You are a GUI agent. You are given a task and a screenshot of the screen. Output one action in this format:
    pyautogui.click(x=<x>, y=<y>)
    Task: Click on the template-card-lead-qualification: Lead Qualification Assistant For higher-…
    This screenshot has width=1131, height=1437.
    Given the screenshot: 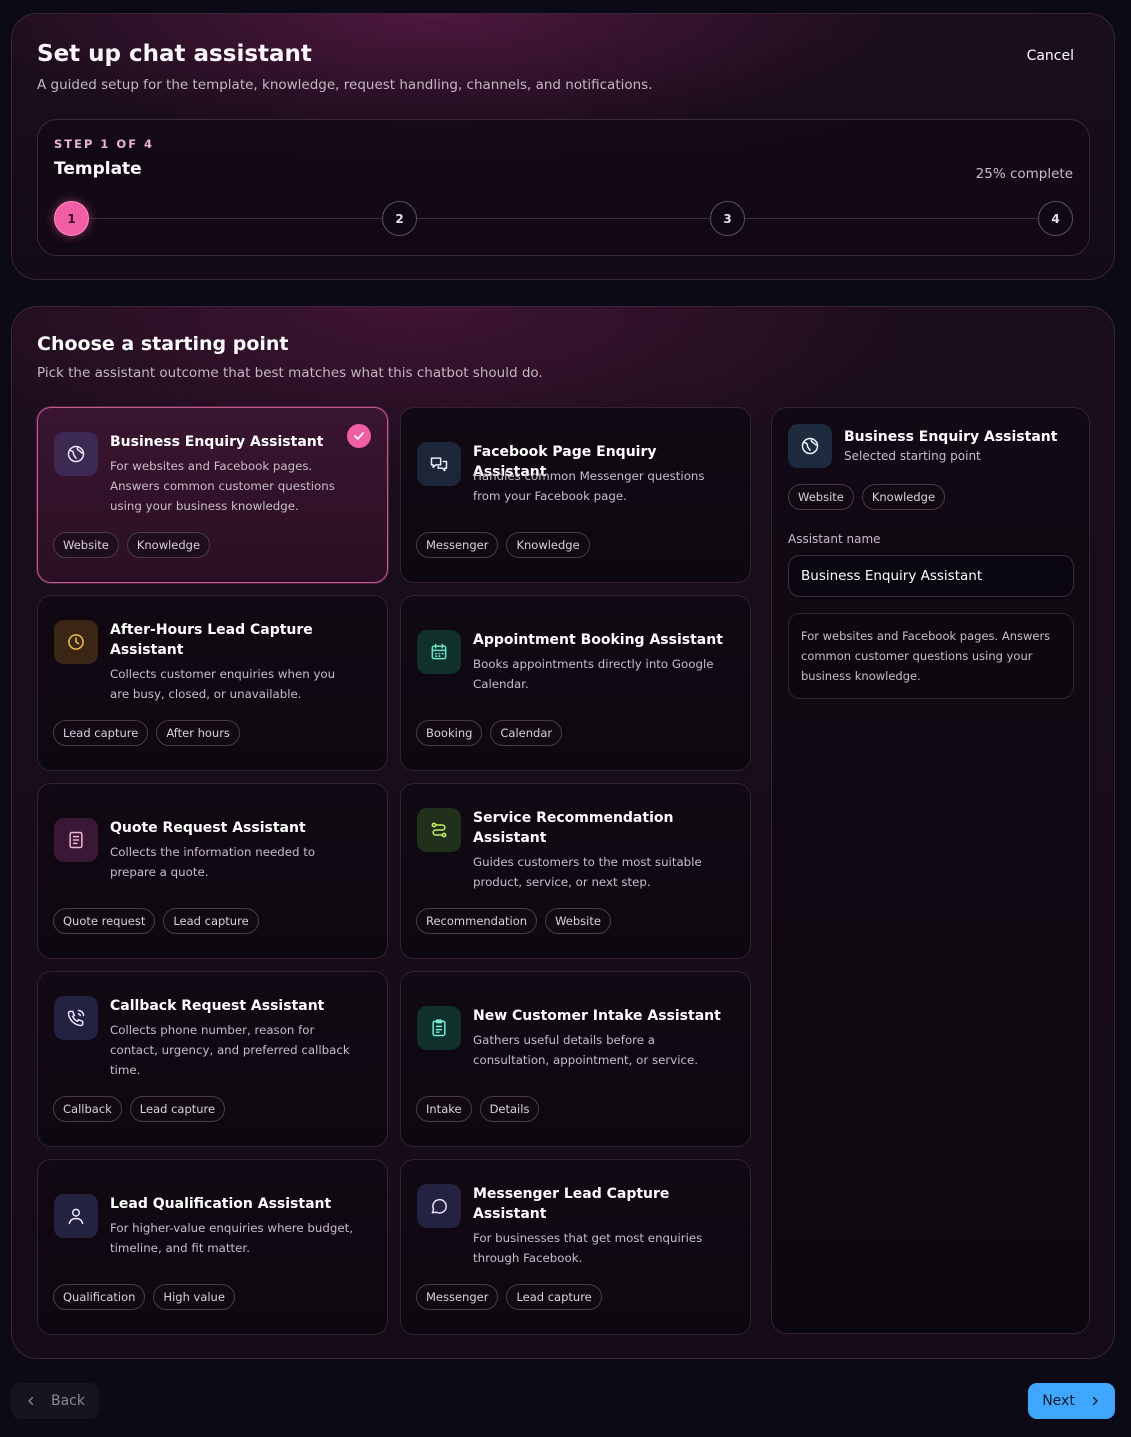 What is the action you would take?
    pyautogui.click(x=212, y=1247)
    